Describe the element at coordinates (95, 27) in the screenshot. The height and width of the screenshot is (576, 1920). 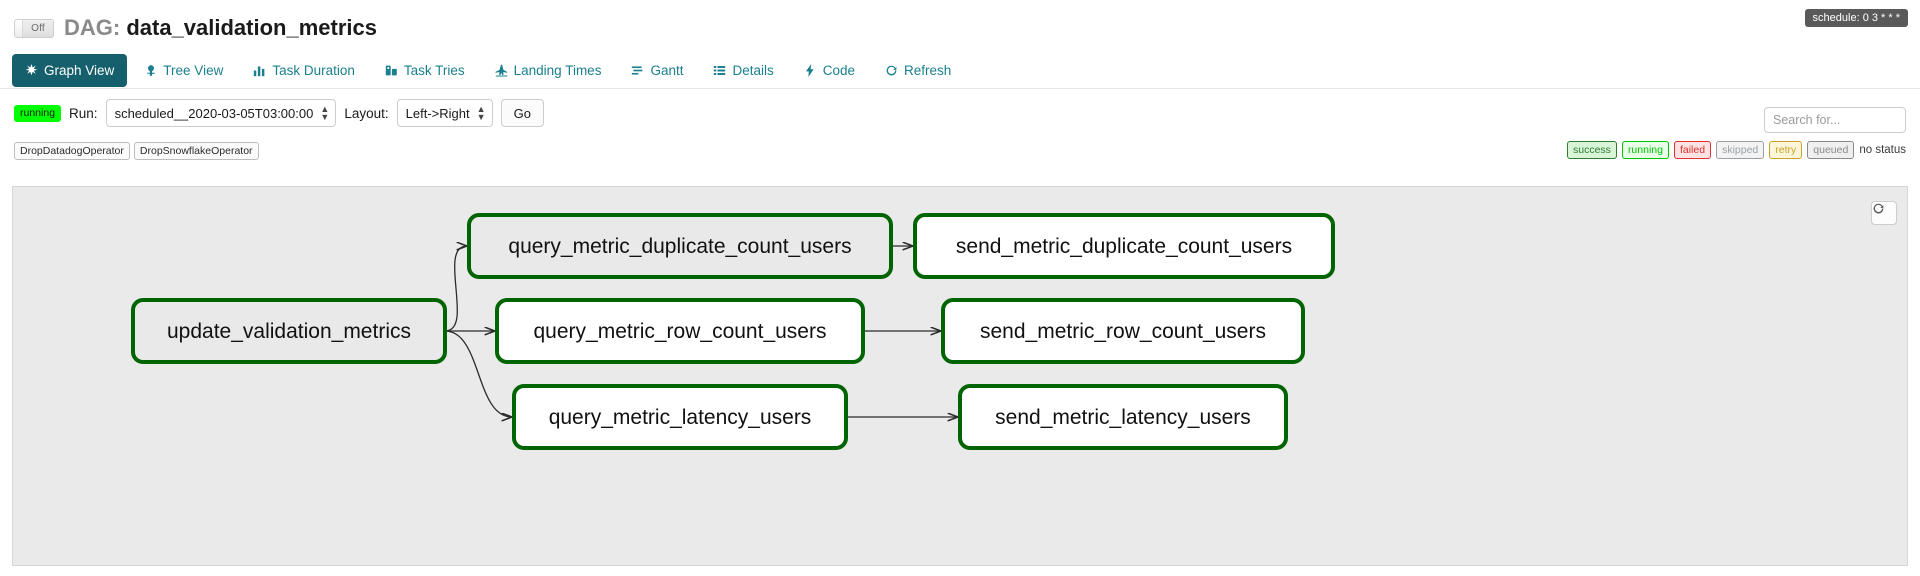
I see `dag-title-prefix: DAG:` at that location.